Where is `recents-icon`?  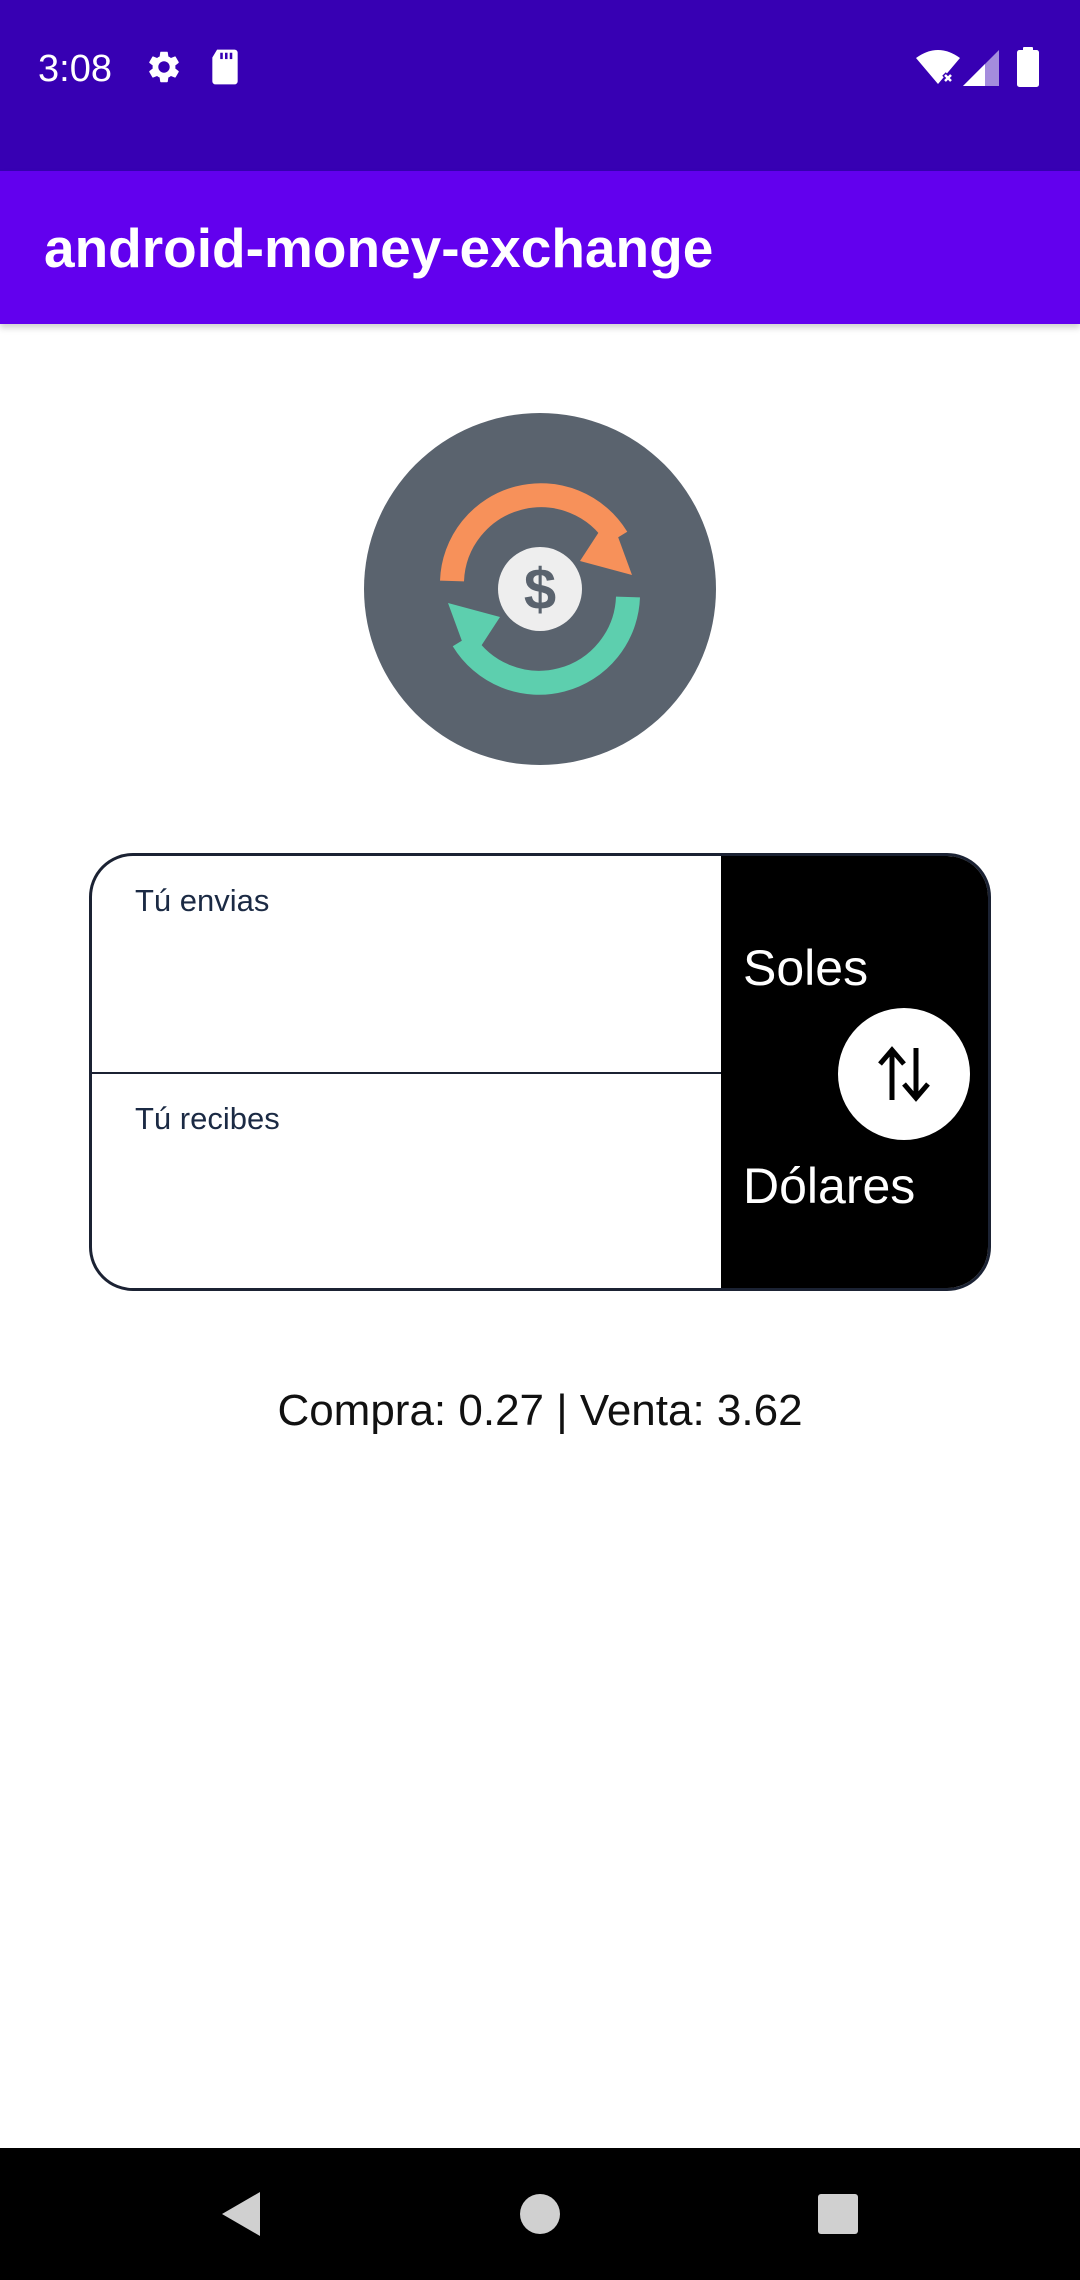 recents-icon is located at coordinates (838, 2214).